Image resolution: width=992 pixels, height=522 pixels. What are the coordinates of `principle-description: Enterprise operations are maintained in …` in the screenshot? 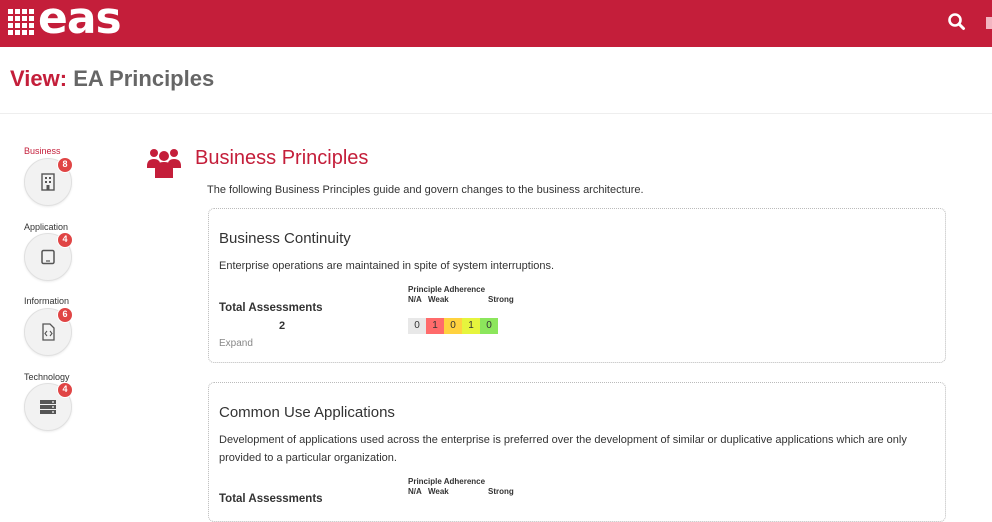 It's located at (387, 266).